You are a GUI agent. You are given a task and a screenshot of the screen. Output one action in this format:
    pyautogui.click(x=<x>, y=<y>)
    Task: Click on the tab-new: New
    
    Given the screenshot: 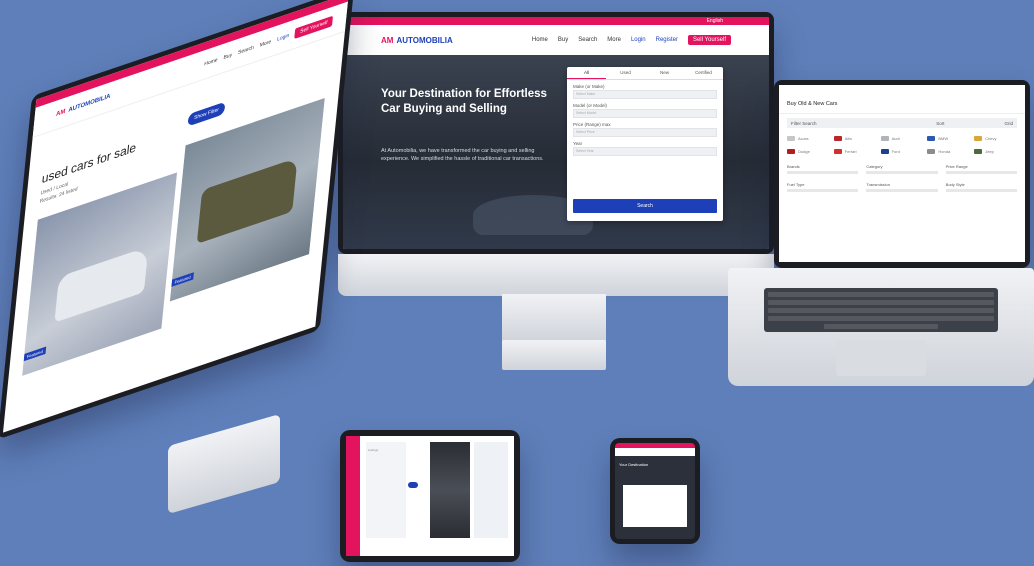 What is the action you would take?
    pyautogui.click(x=664, y=73)
    